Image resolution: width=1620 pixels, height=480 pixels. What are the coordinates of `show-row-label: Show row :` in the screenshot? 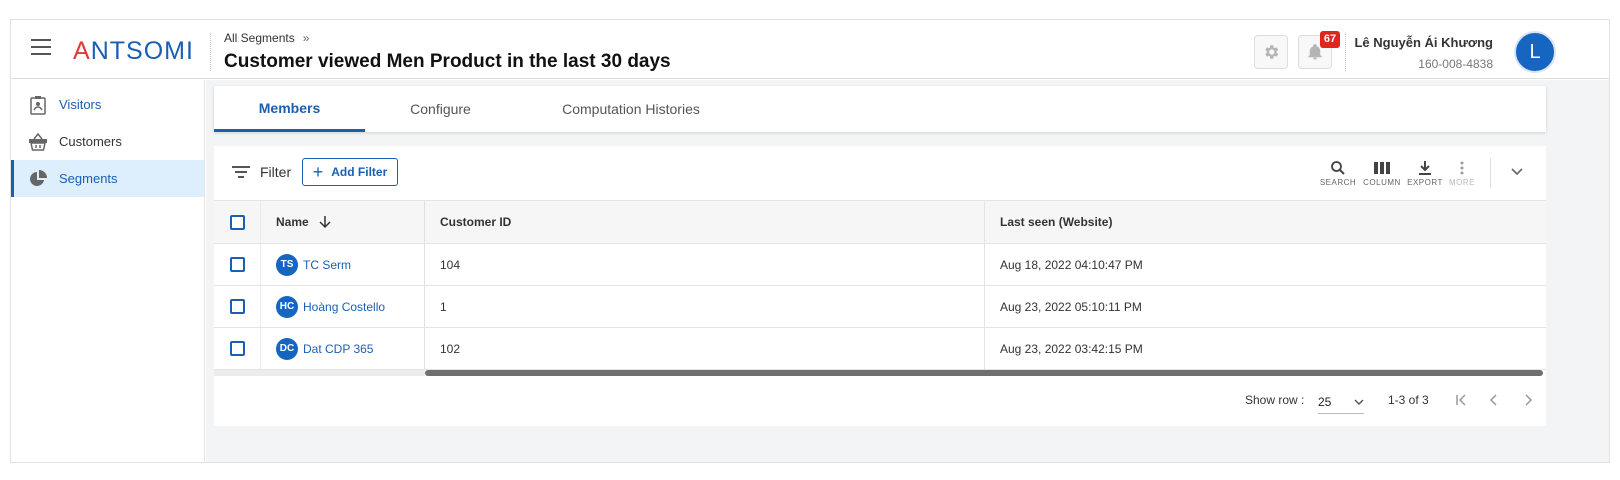 It's located at (1275, 400).